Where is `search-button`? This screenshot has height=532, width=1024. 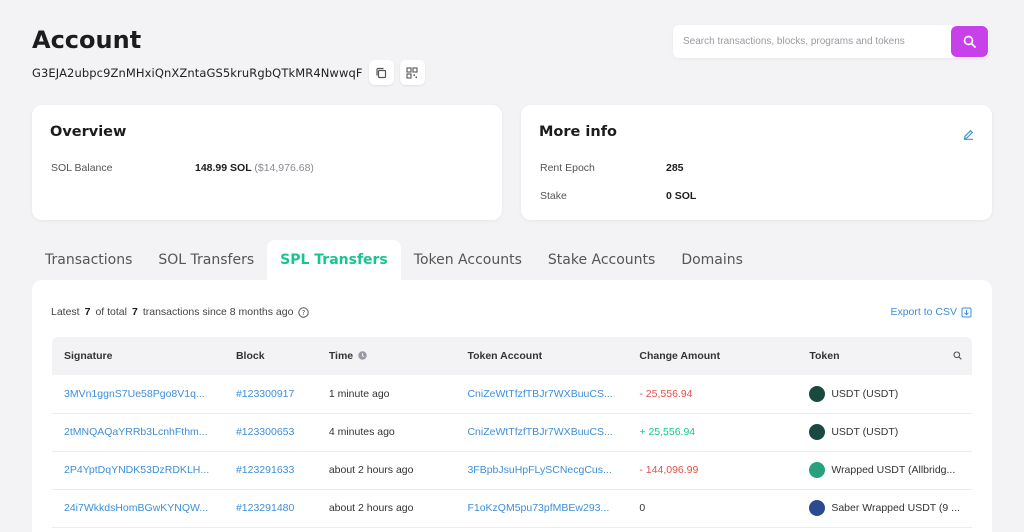 search-button is located at coordinates (969, 41).